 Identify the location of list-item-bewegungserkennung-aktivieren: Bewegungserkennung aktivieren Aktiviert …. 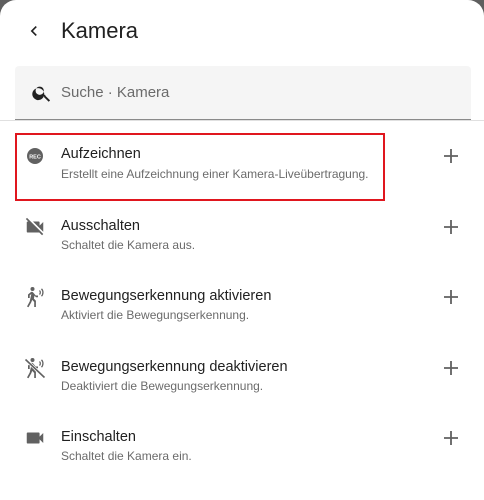
(242, 297).